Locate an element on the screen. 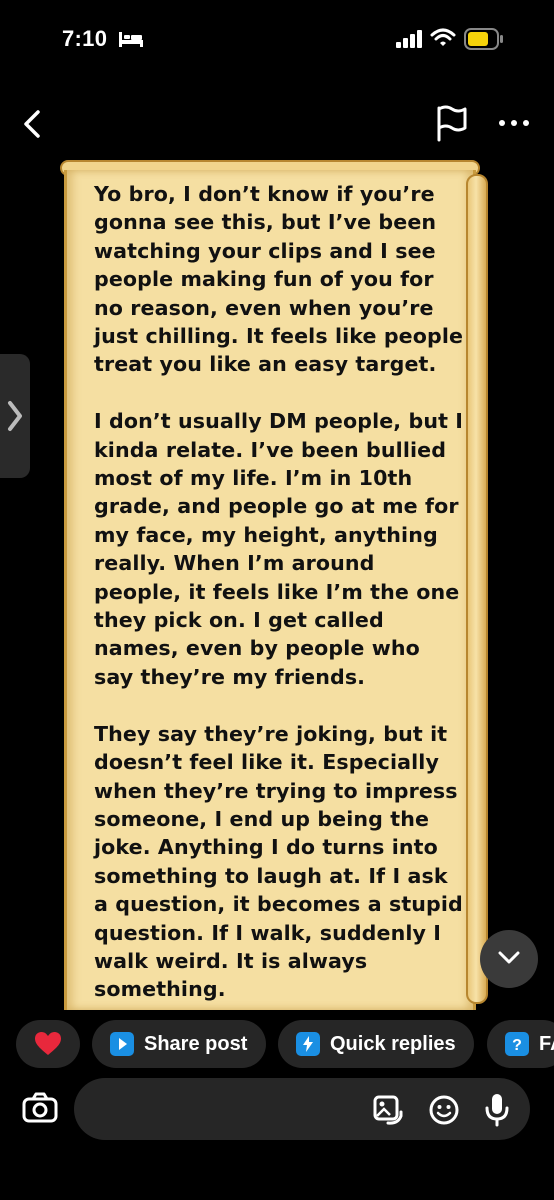 The width and height of the screenshot is (554, 1200). scroll-down-button is located at coordinates (509, 959).